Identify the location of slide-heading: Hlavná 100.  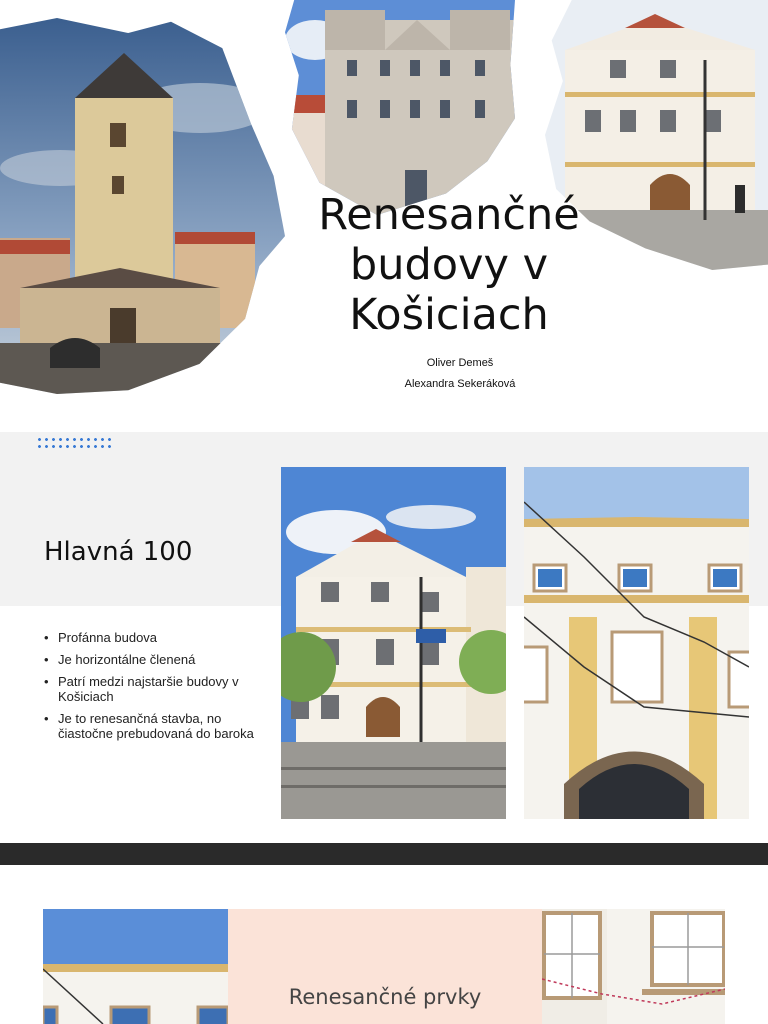
(118, 552).